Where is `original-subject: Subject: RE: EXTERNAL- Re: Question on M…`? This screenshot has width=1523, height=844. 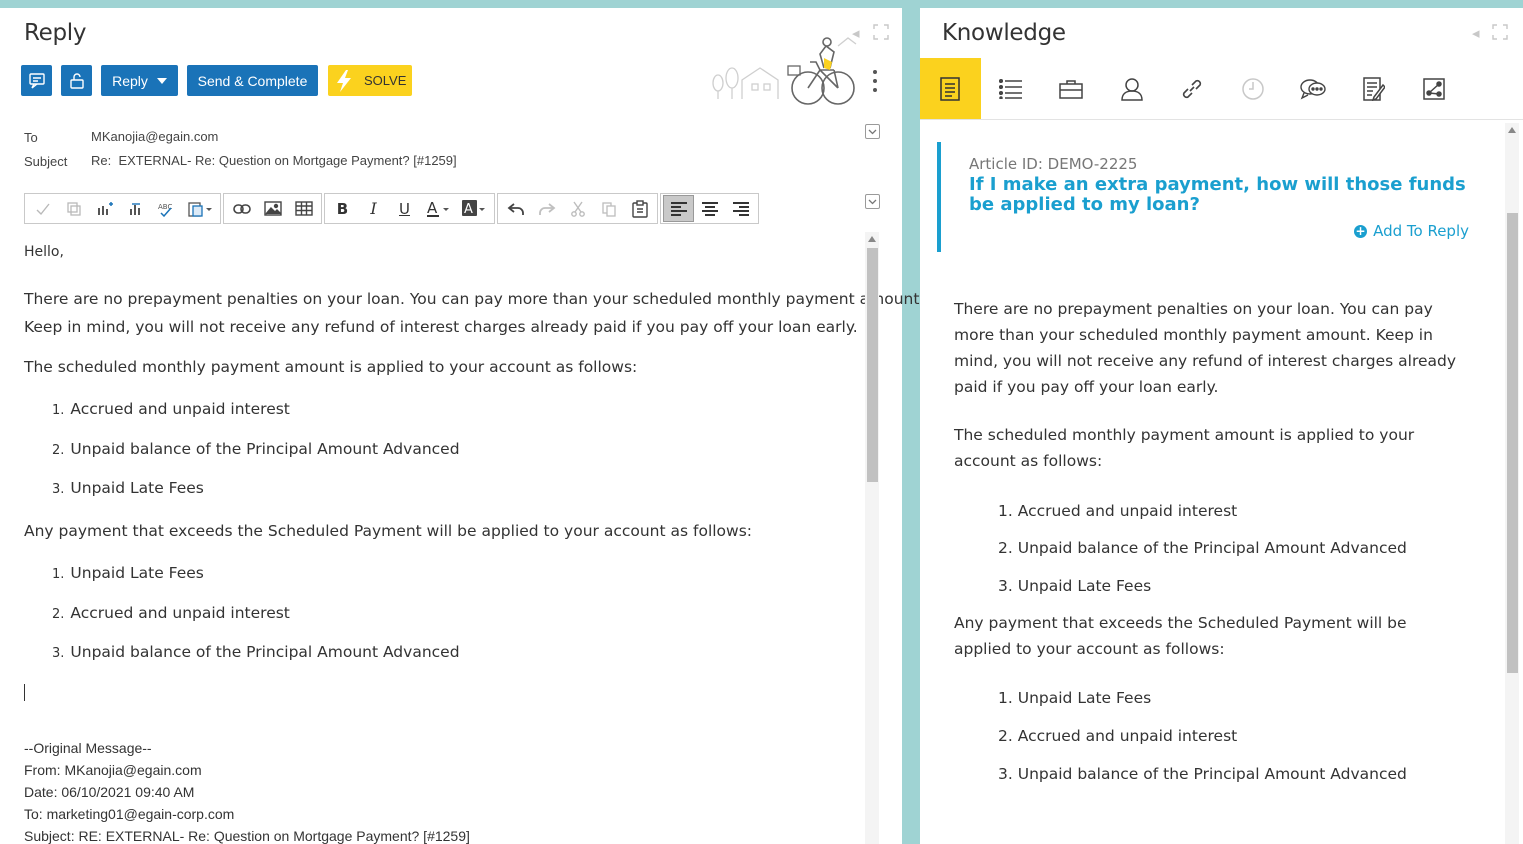 original-subject: Subject: RE: EXTERNAL- Re: Question on M… is located at coordinates (247, 836).